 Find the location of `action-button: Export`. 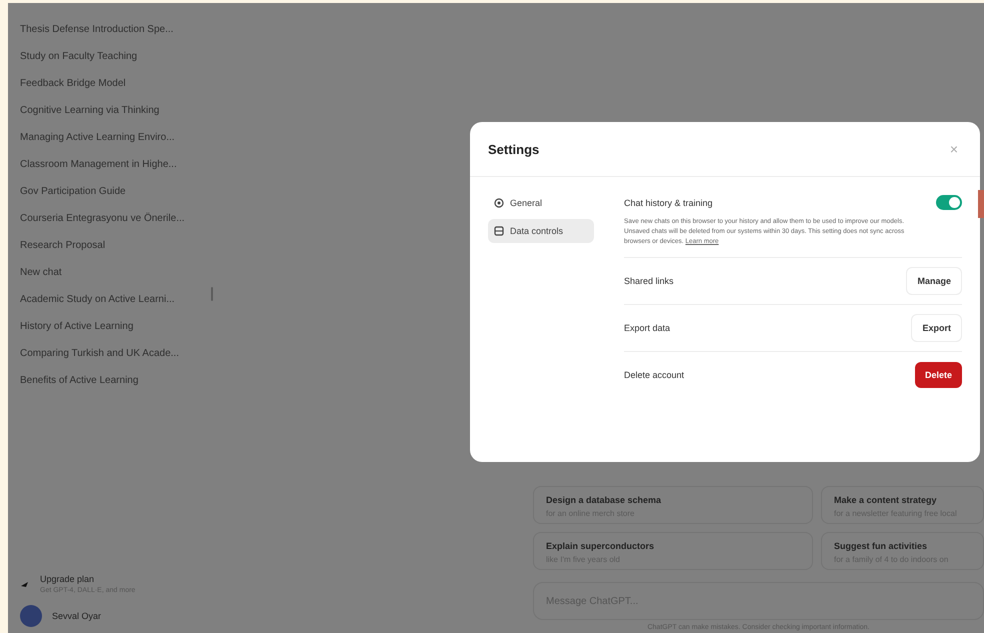

action-button: Export is located at coordinates (936, 328).